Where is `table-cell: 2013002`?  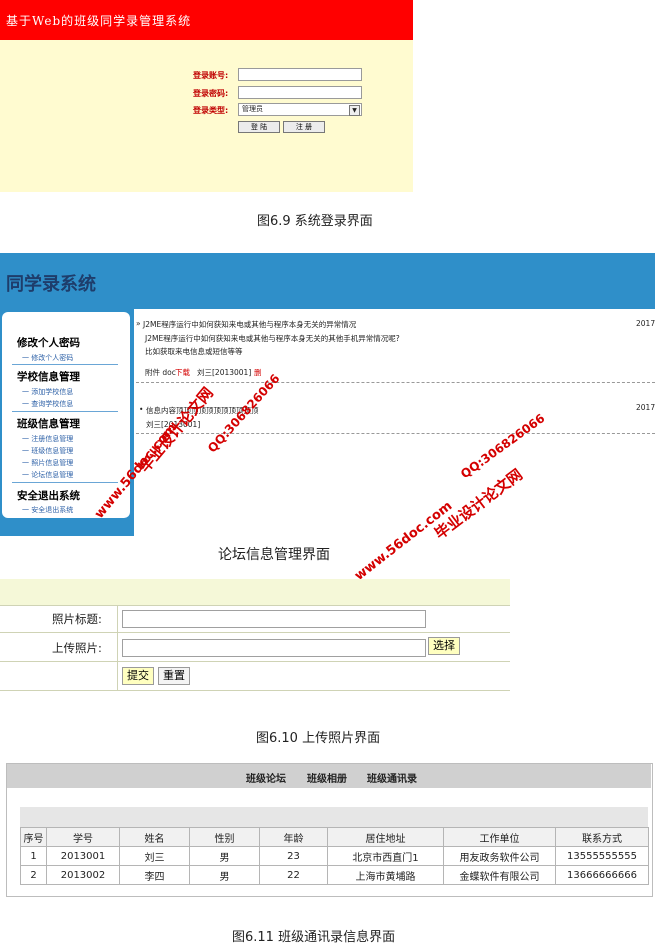
table-cell: 2013002 is located at coordinates (83, 875).